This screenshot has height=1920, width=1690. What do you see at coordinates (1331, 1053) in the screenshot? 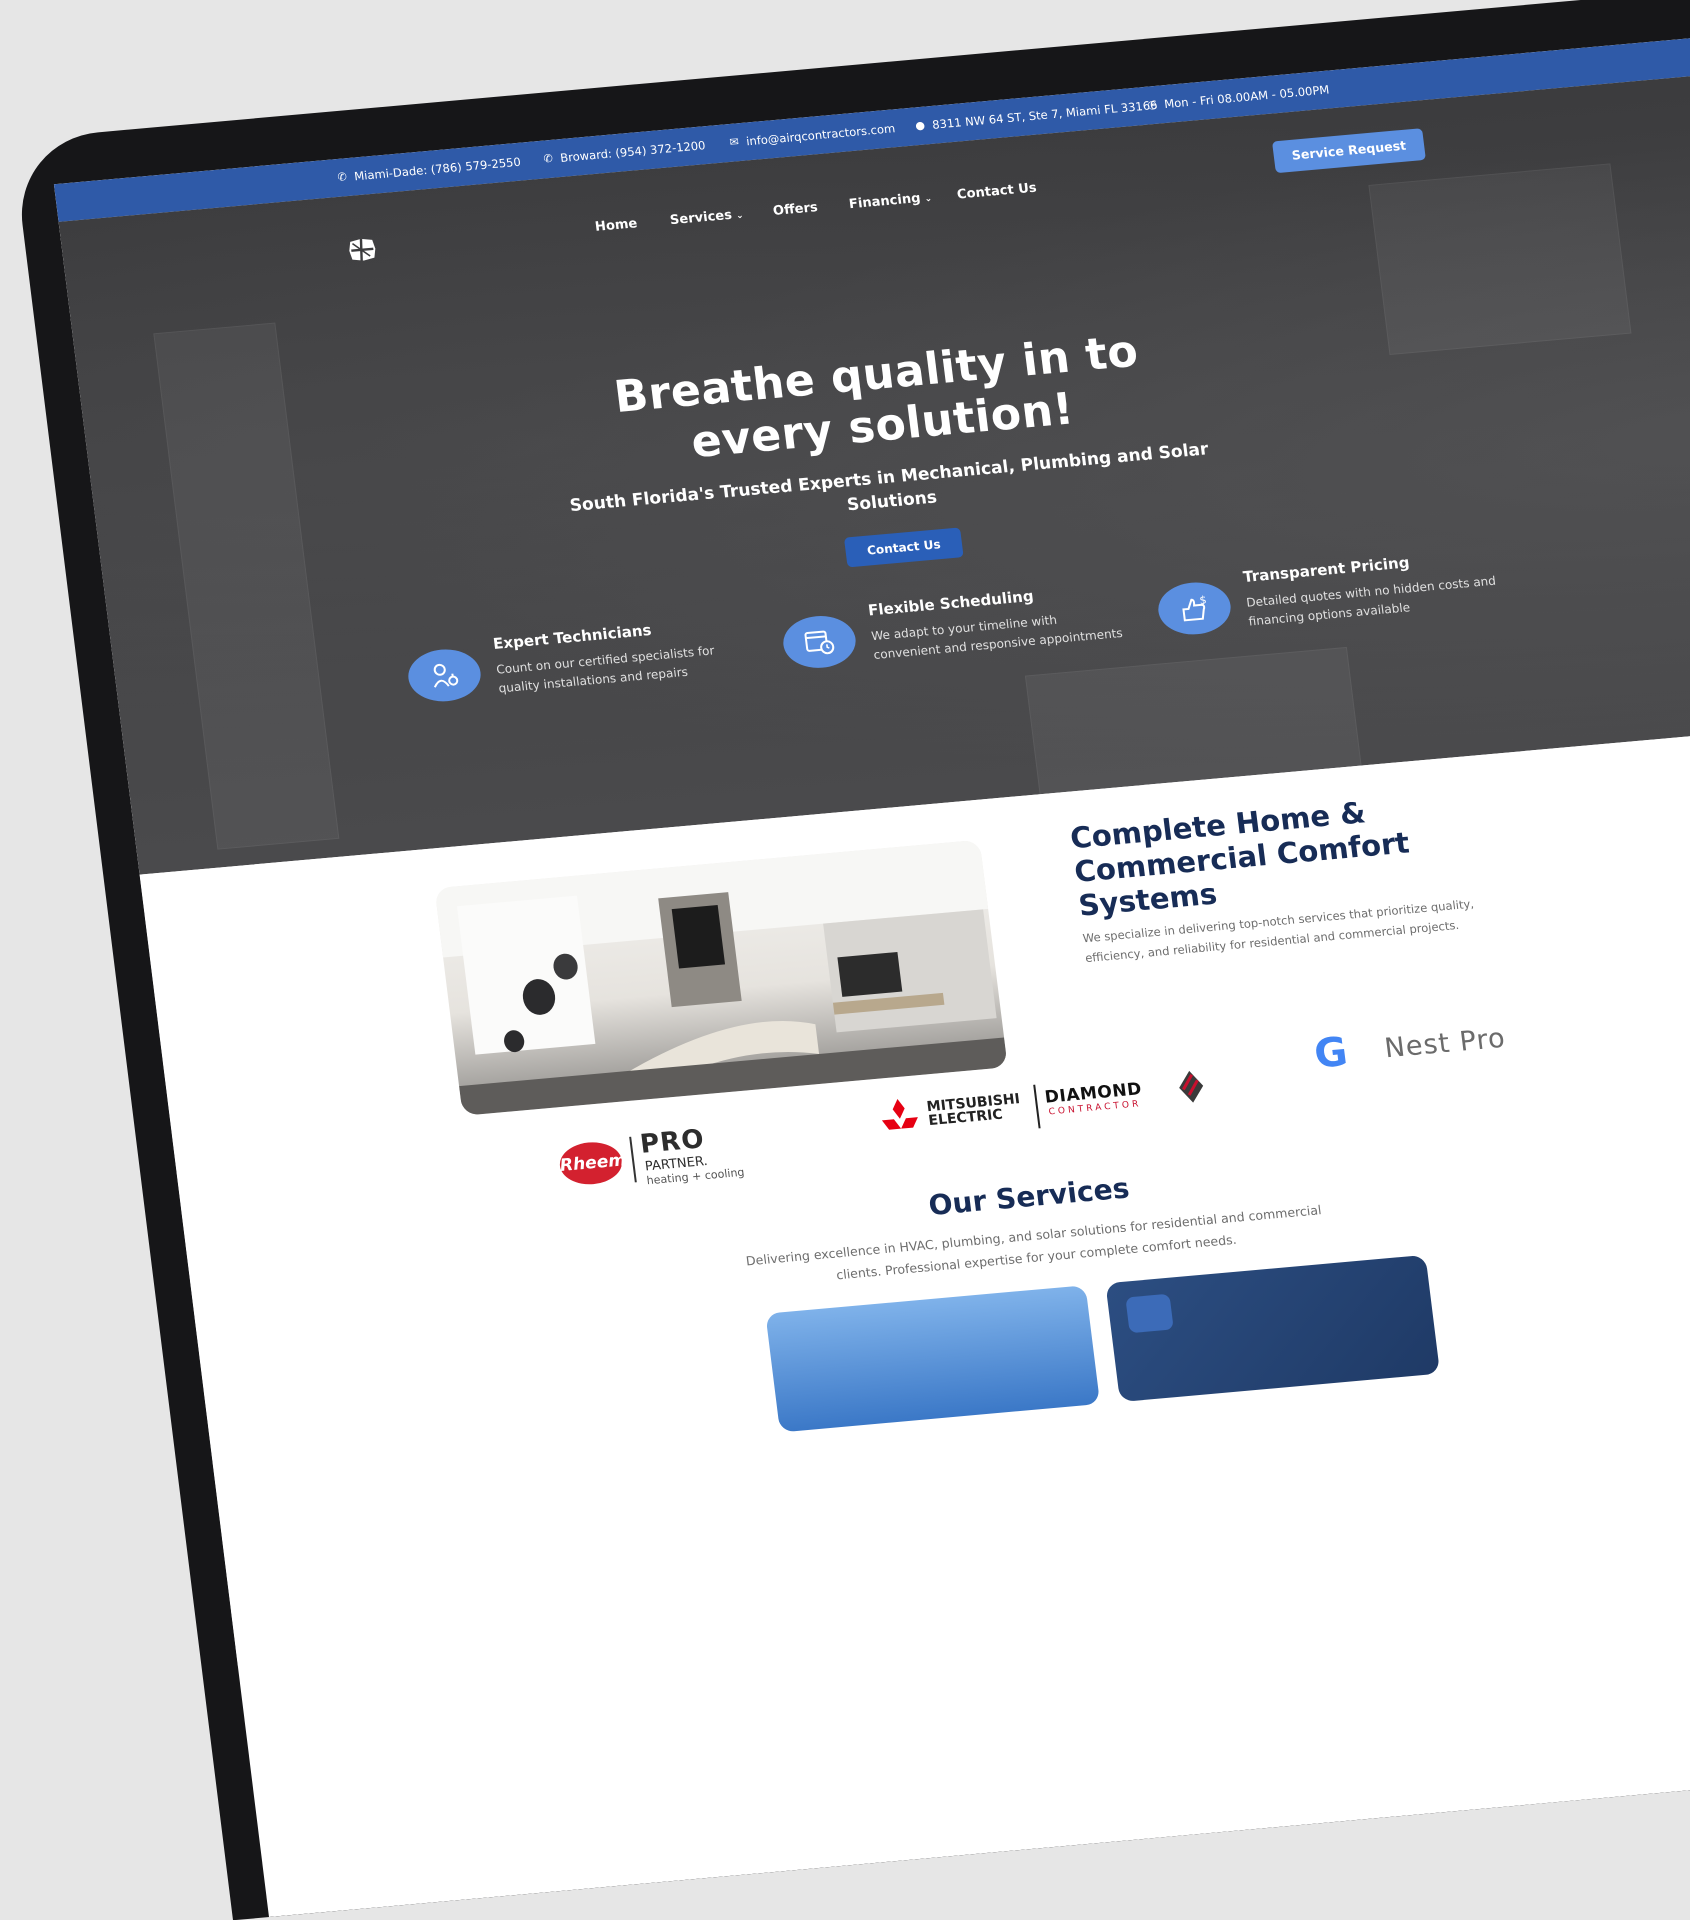
I see `google-g-icon: G` at bounding box center [1331, 1053].